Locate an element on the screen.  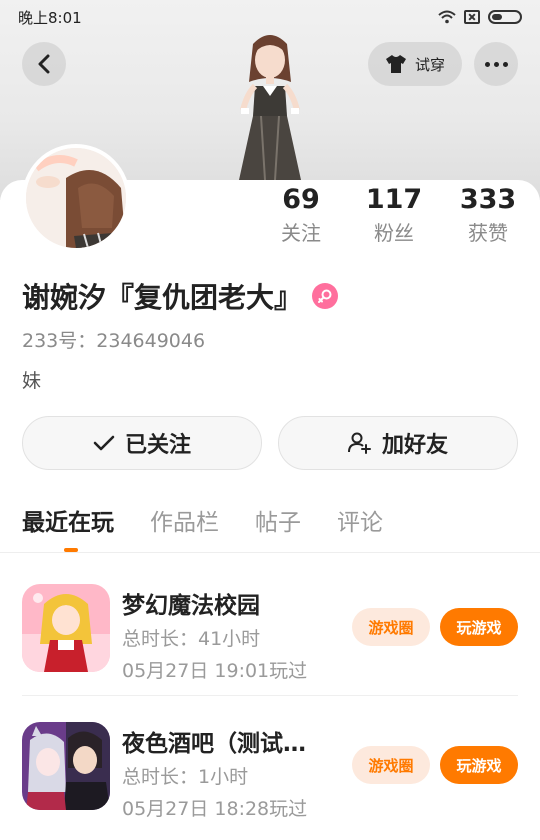
avatar-figure-image is located at coordinates (270, 110).